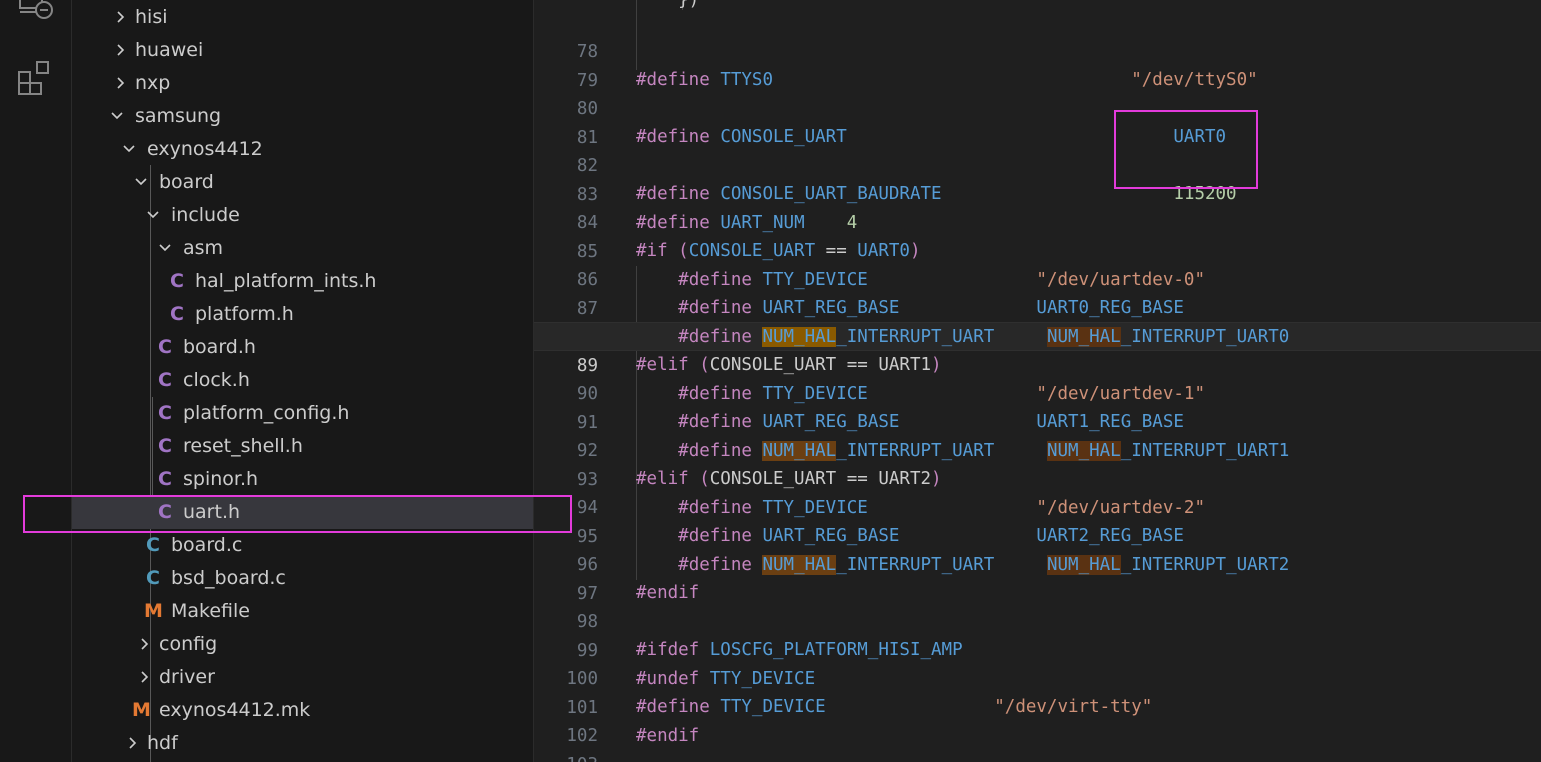  I want to click on extensions-icon, so click(36, 78).